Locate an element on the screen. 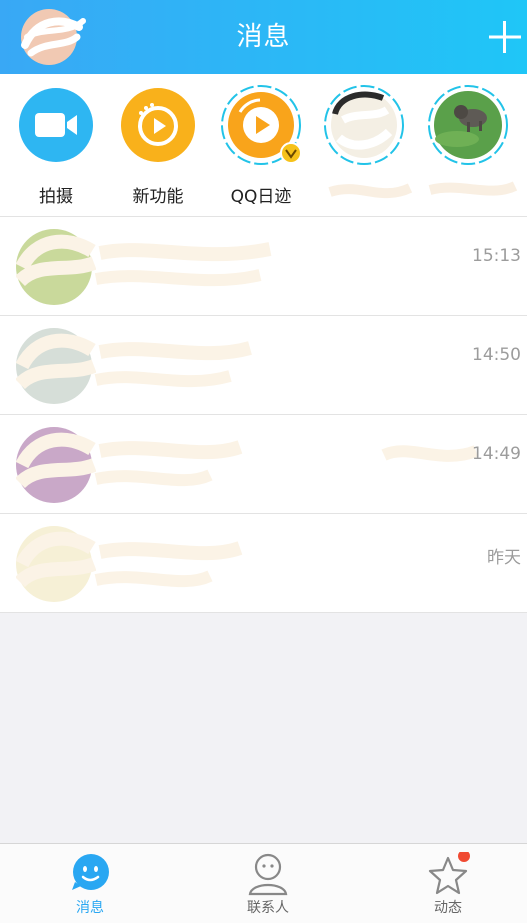 The image size is (527, 923). bottom-tab-bar: 消息 联系人 动态 is located at coordinates (263, 883).